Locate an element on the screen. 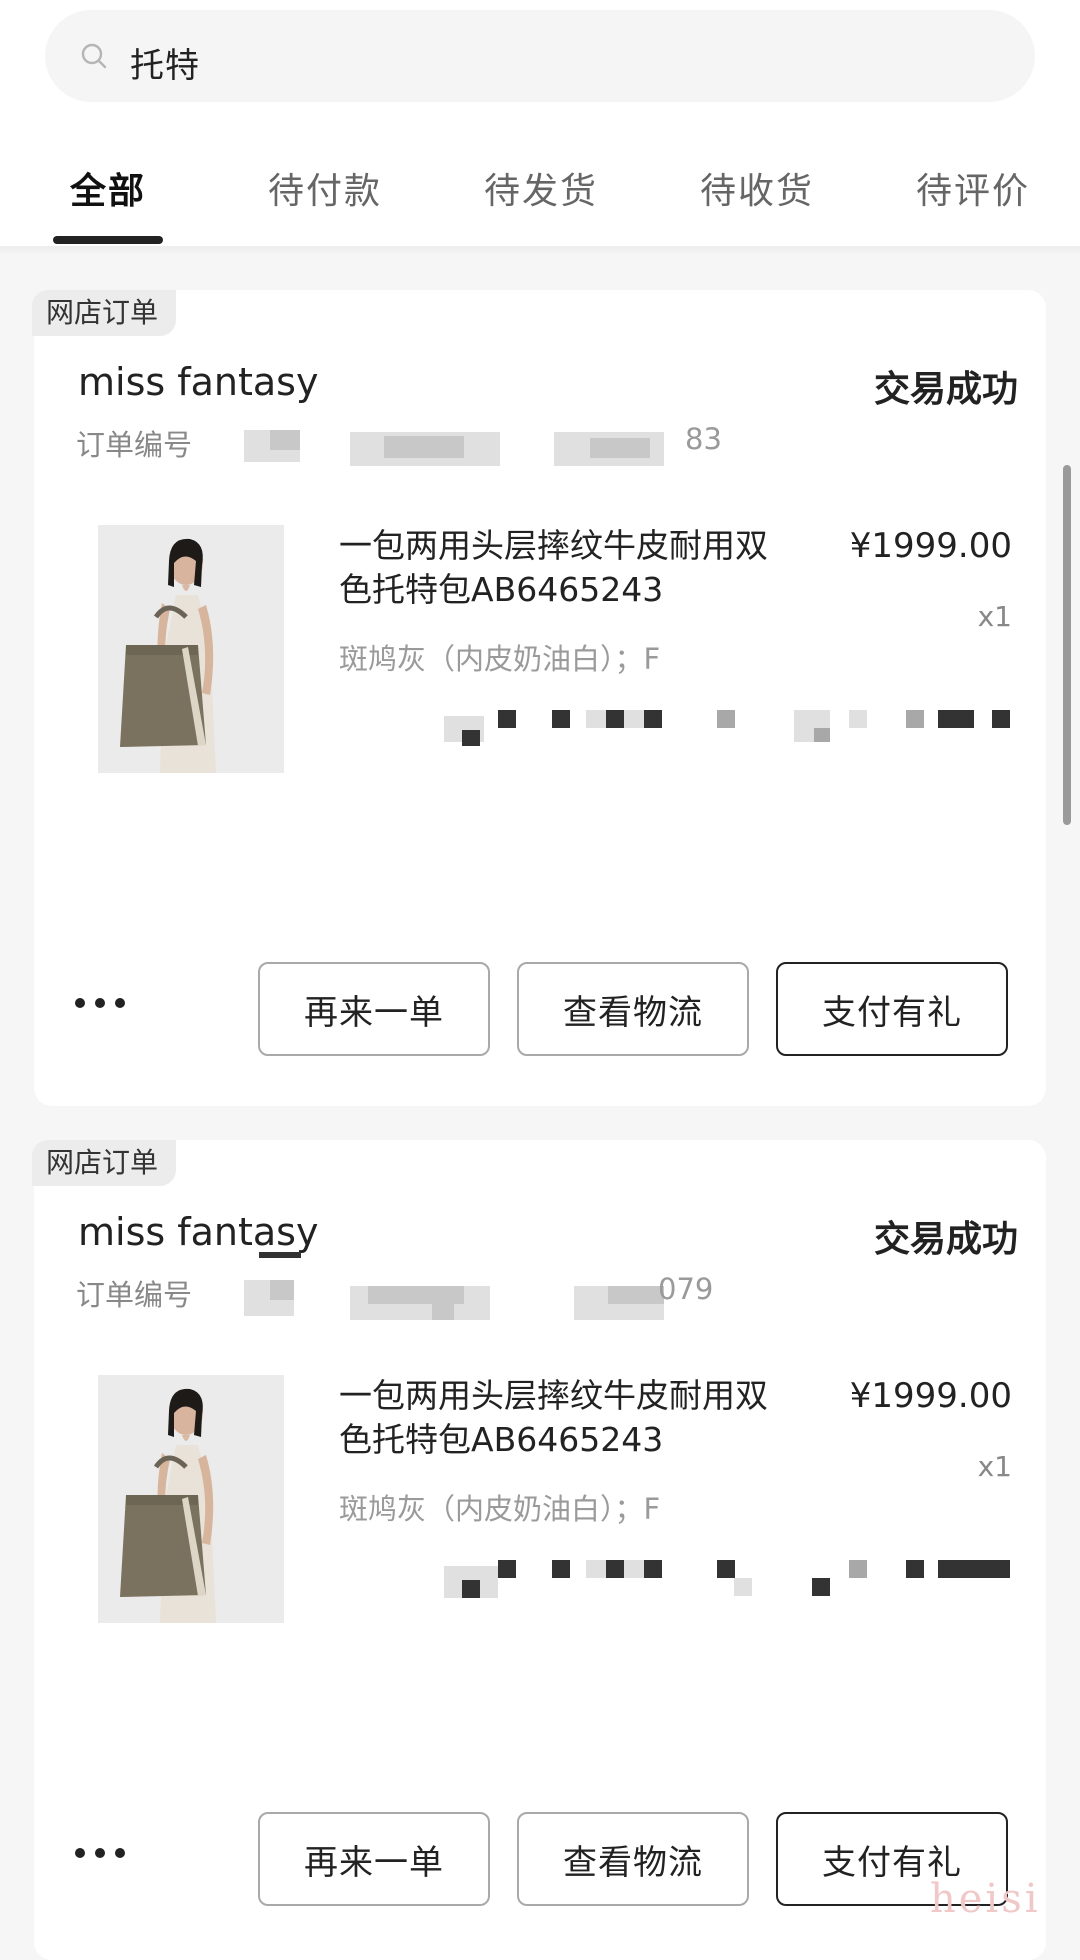 The image size is (1080, 1960). tab-pending-review: 待评价 is located at coordinates (973, 188).